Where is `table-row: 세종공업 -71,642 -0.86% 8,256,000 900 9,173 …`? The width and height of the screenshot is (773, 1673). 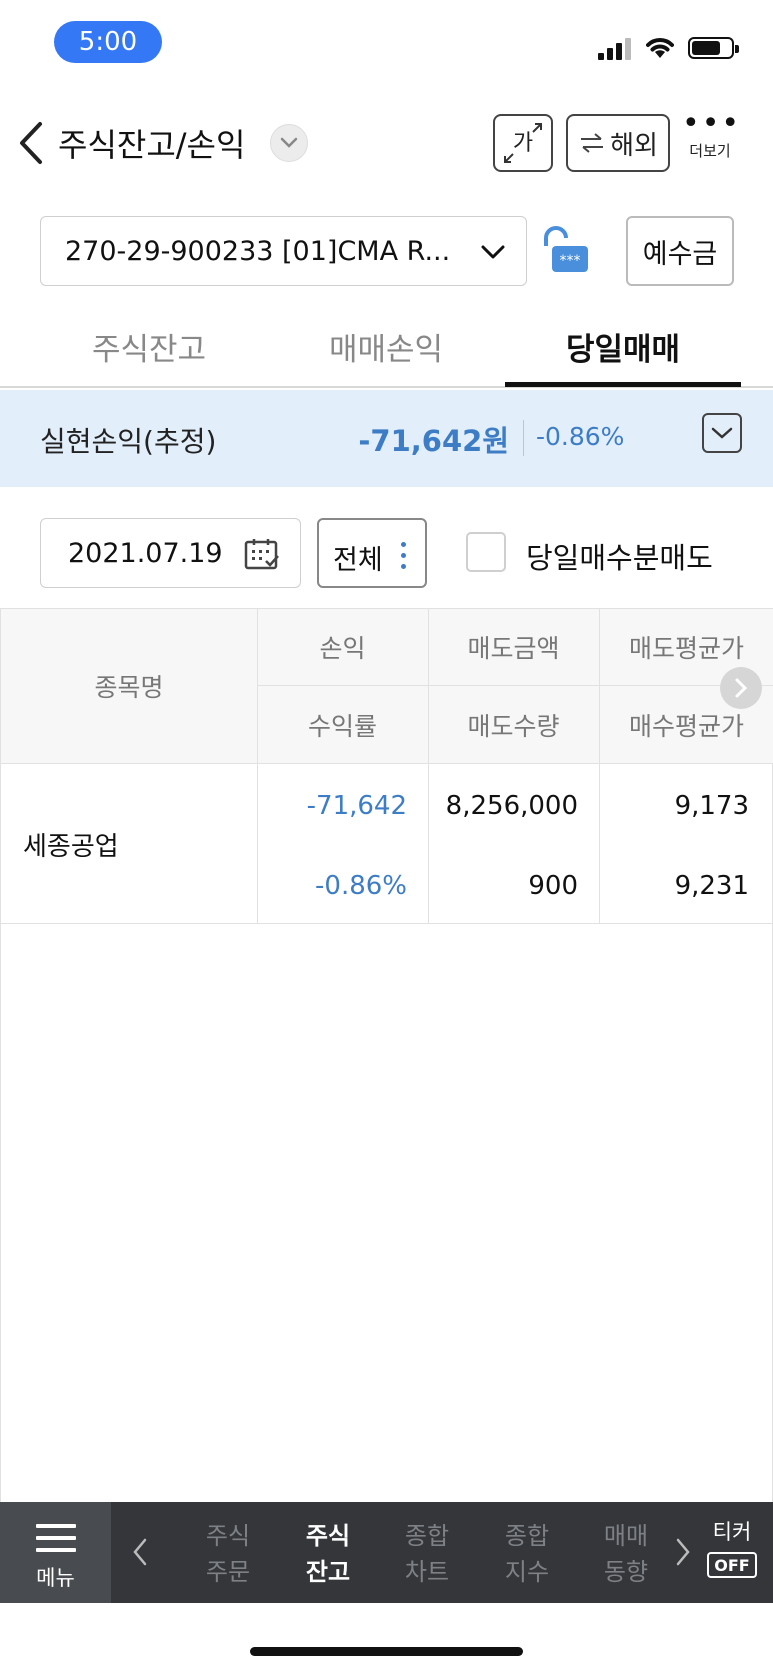 table-row: 세종공업 -71,642 -0.86% 8,256,000 900 9,173 … is located at coordinates (387, 844).